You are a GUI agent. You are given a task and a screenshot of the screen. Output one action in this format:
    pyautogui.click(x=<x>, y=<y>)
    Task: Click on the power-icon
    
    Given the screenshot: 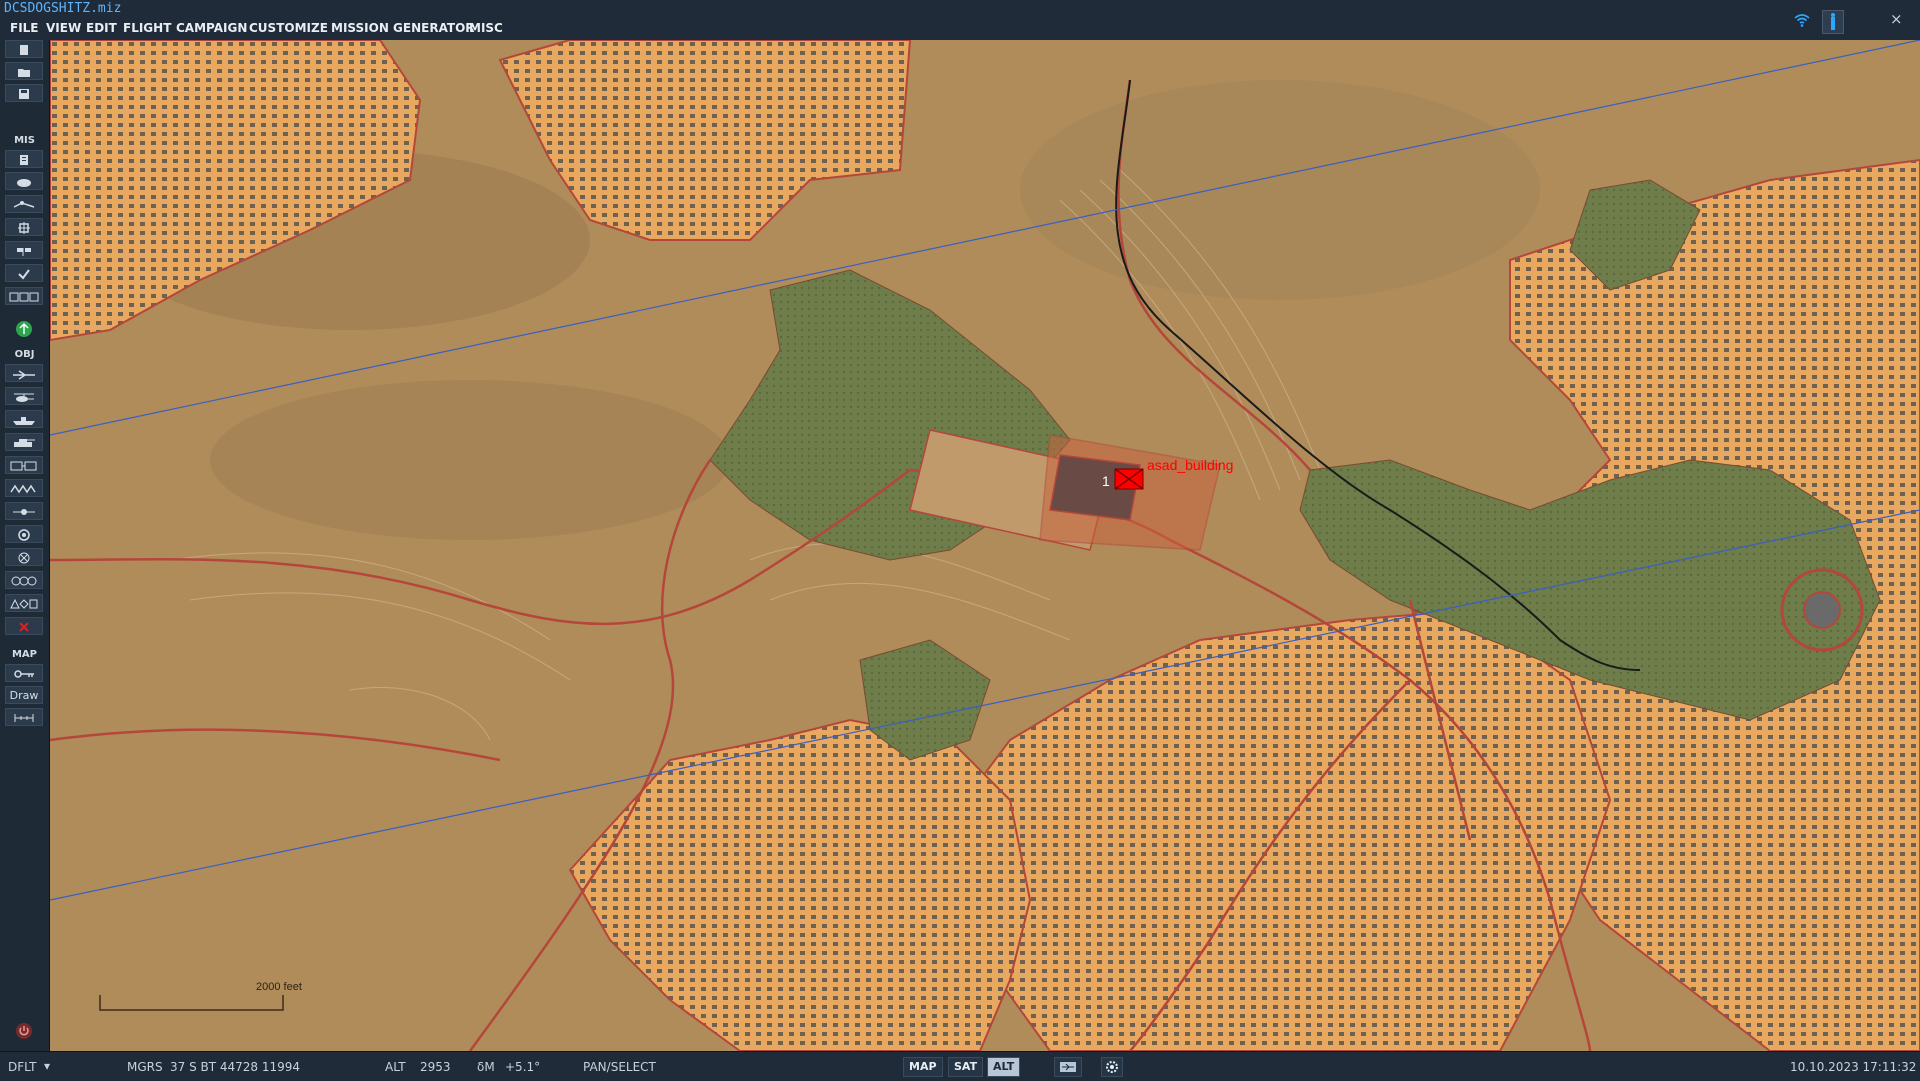 What is the action you would take?
    pyautogui.click(x=24, y=1031)
    